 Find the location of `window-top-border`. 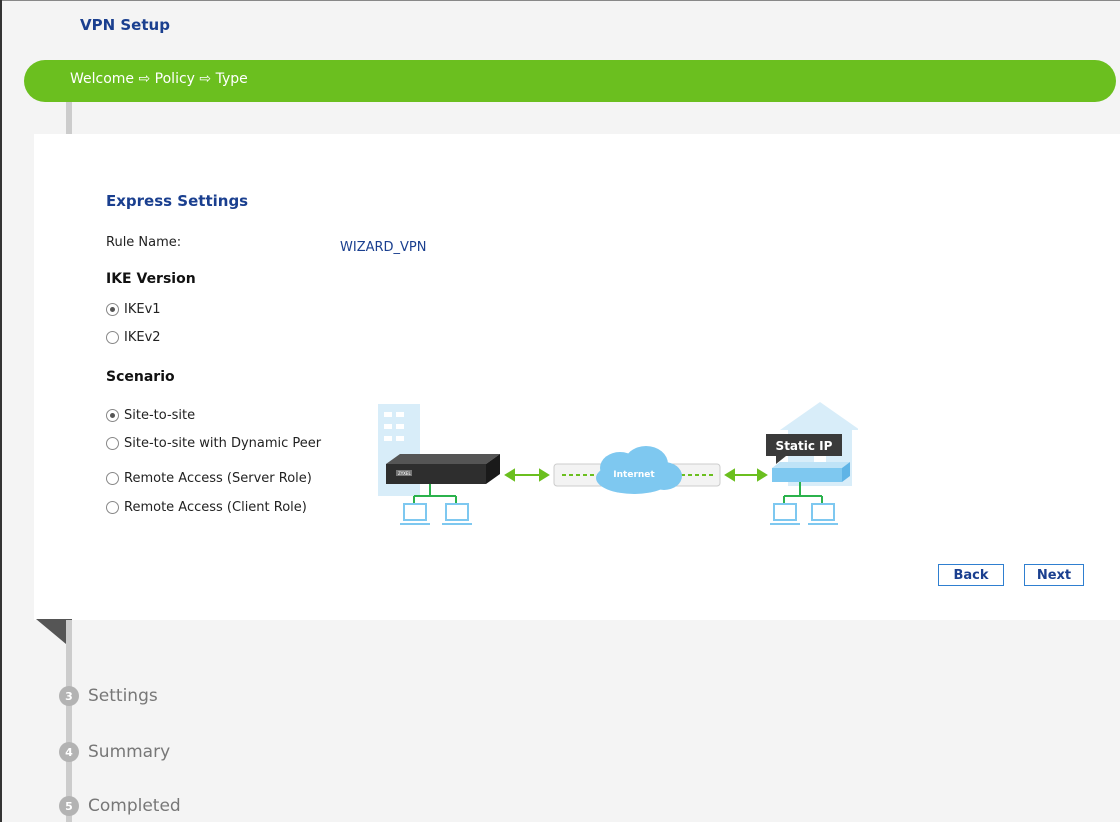

window-top-border is located at coordinates (560, 0).